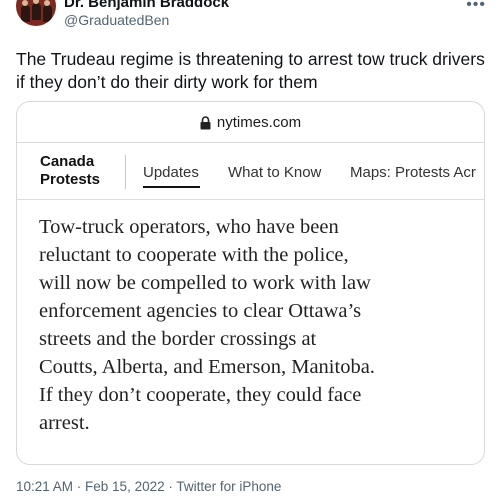  What do you see at coordinates (194, 255) in the screenshot?
I see `article-line: reluctant to cooperate with the police,` at bounding box center [194, 255].